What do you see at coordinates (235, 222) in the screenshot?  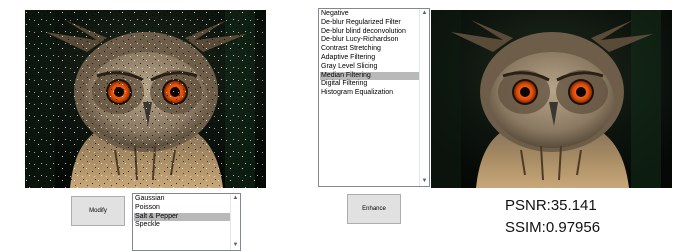 I see `noise-list-scrollbar: ▲ ▼` at bounding box center [235, 222].